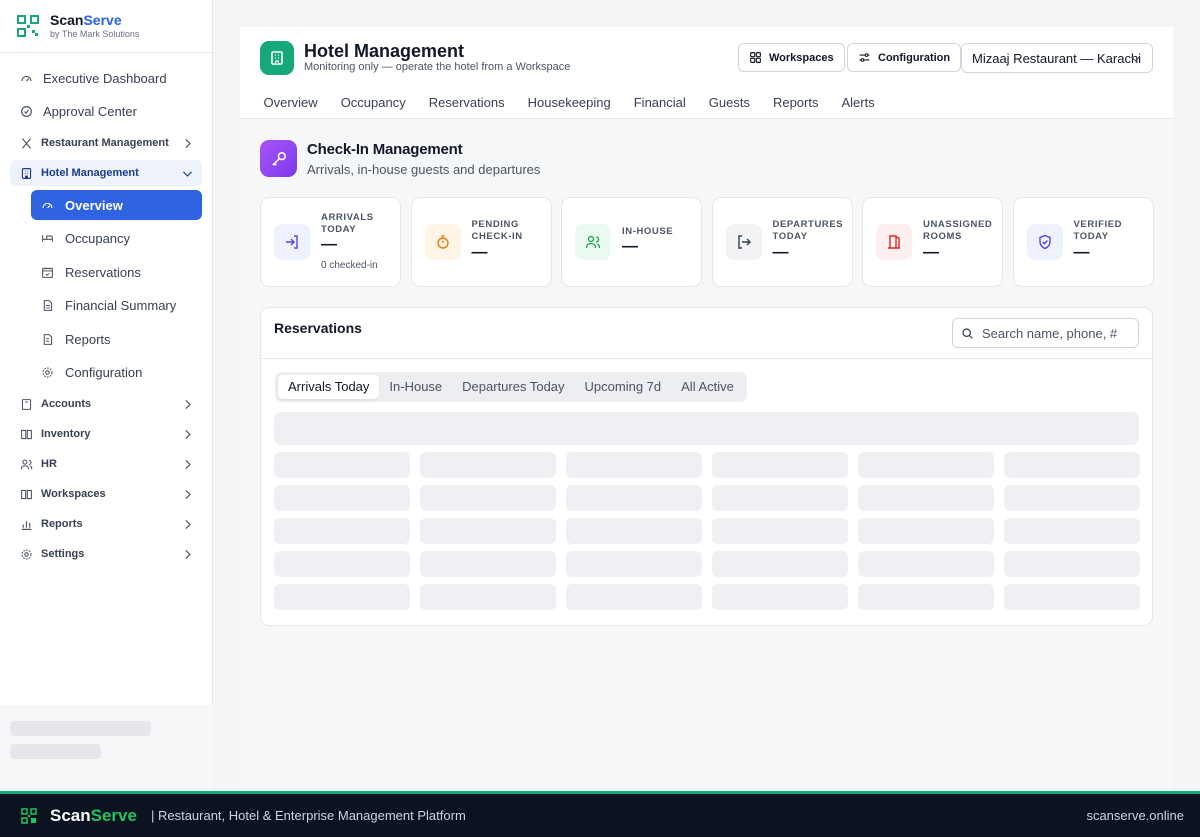  Describe the element at coordinates (62, 524) in the screenshot. I see `sidebar-group-label: Reports` at that location.